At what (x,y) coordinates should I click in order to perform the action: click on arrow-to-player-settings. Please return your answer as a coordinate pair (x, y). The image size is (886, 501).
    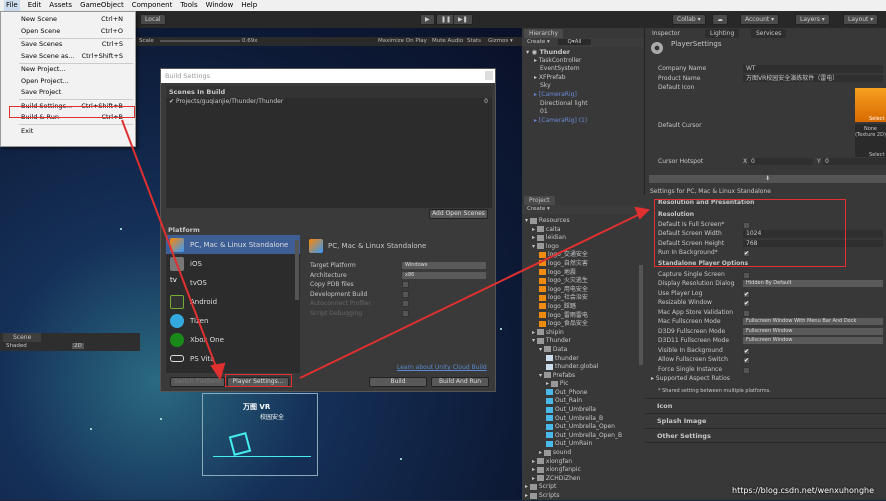
    Looking at the image, I should click on (170, 246).